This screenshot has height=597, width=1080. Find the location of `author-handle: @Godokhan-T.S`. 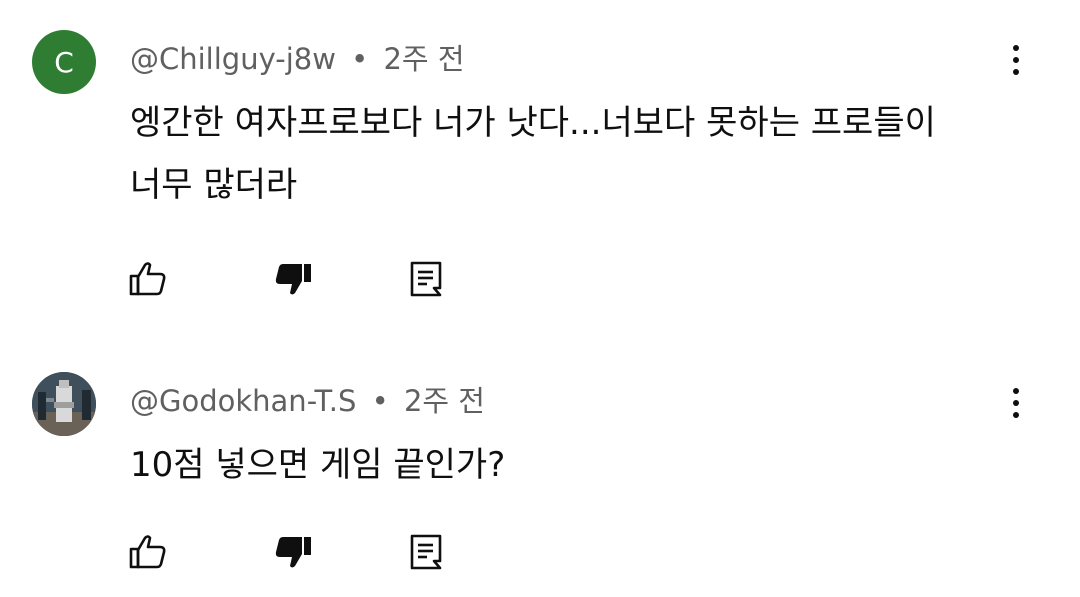

author-handle: @Godokhan-T.S is located at coordinates (243, 401).